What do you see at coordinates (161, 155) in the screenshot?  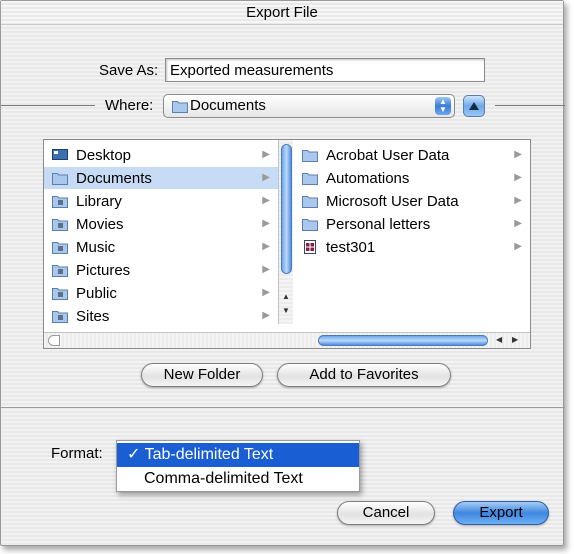 I see `list-item: Desktop ▶` at bounding box center [161, 155].